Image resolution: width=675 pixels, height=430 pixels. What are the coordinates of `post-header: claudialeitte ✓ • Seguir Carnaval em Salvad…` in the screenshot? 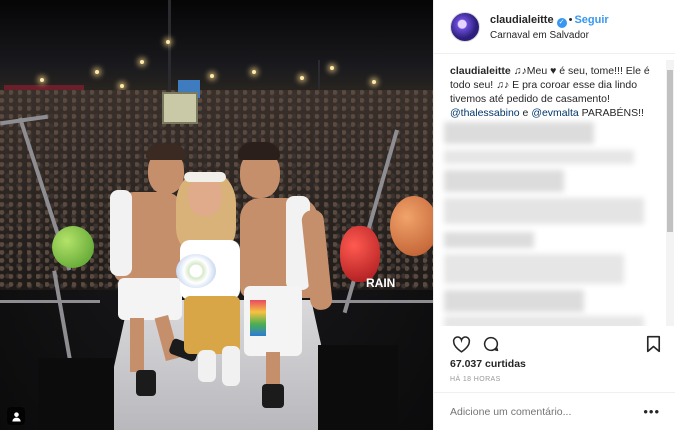 It's located at (554, 27).